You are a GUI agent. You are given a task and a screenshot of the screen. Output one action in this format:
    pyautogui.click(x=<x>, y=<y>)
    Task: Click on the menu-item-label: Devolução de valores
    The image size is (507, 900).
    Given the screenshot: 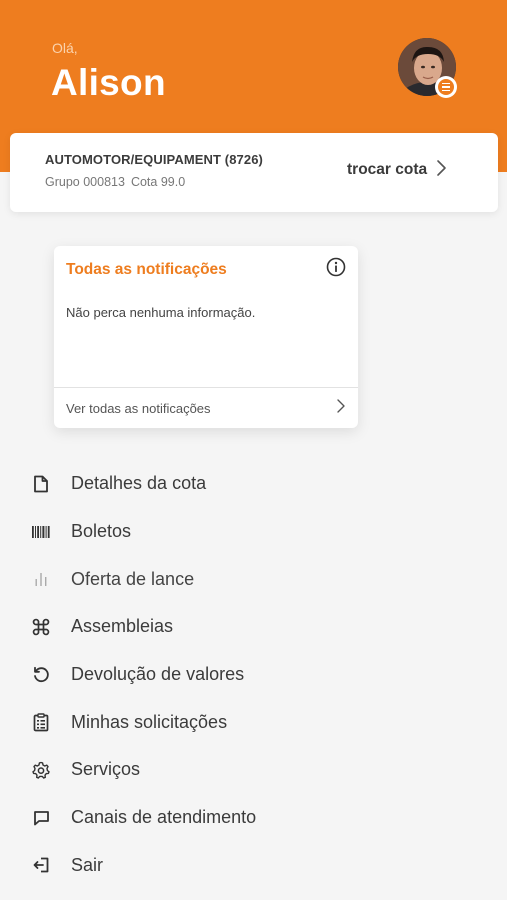 What is the action you would take?
    pyautogui.click(x=158, y=674)
    